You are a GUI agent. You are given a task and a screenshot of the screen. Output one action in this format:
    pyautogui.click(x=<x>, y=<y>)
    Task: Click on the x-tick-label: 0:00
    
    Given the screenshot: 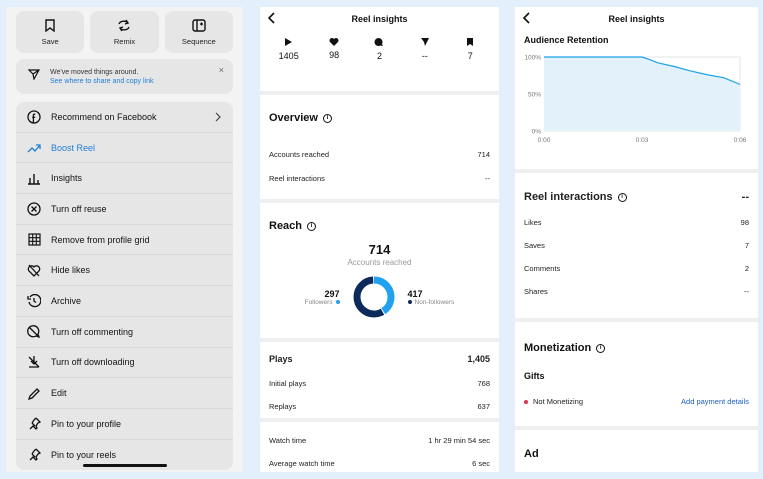 What is the action you would take?
    pyautogui.click(x=544, y=140)
    